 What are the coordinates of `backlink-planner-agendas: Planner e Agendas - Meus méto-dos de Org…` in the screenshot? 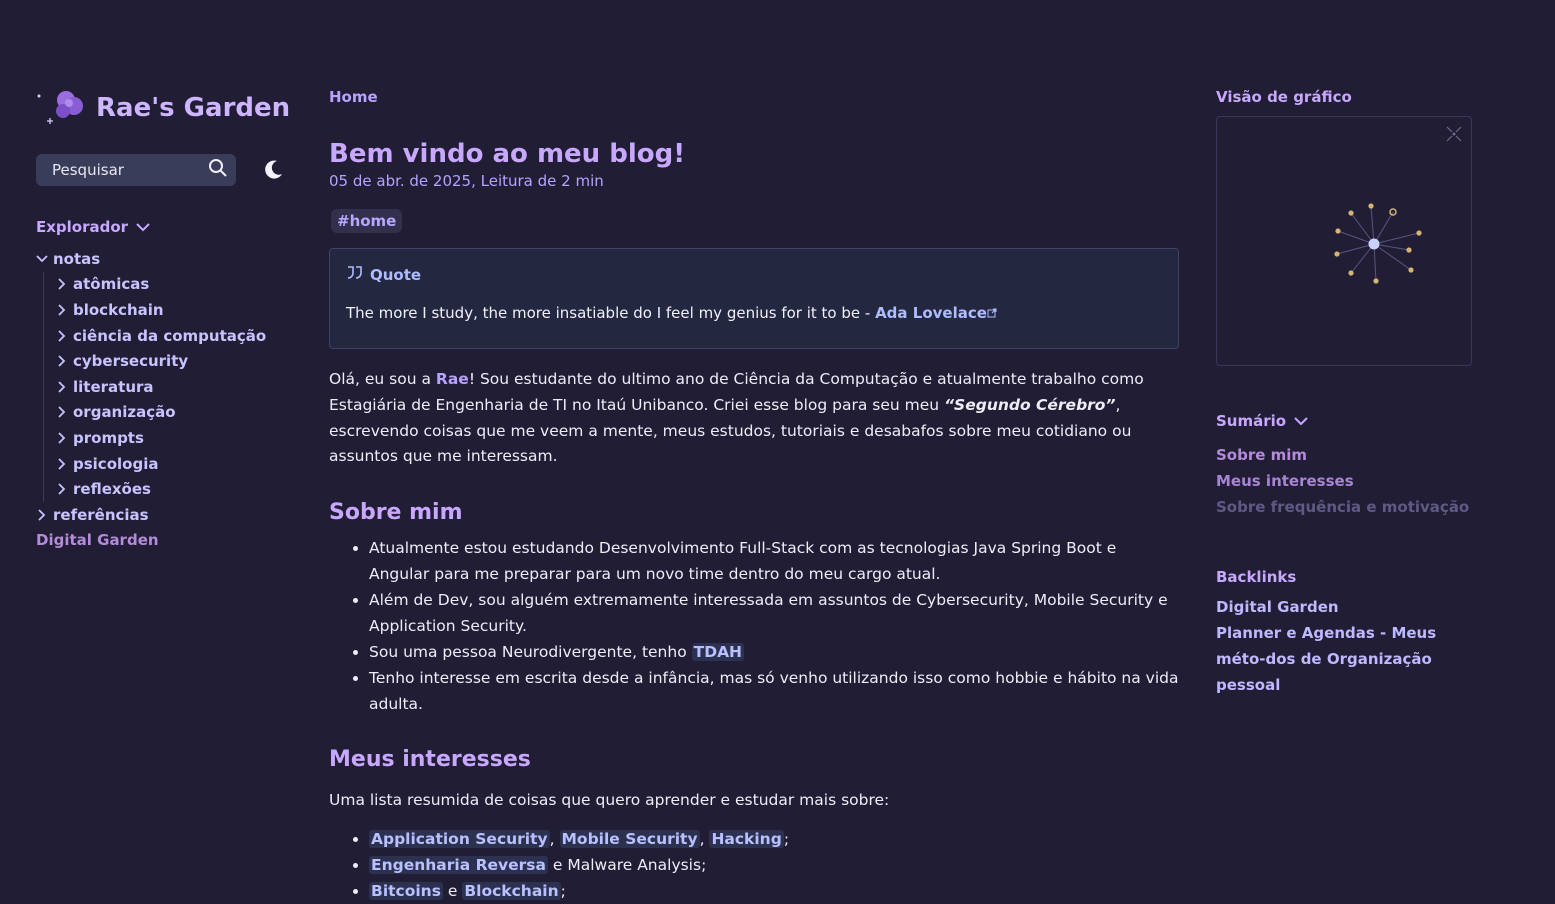 It's located at (1344, 659).